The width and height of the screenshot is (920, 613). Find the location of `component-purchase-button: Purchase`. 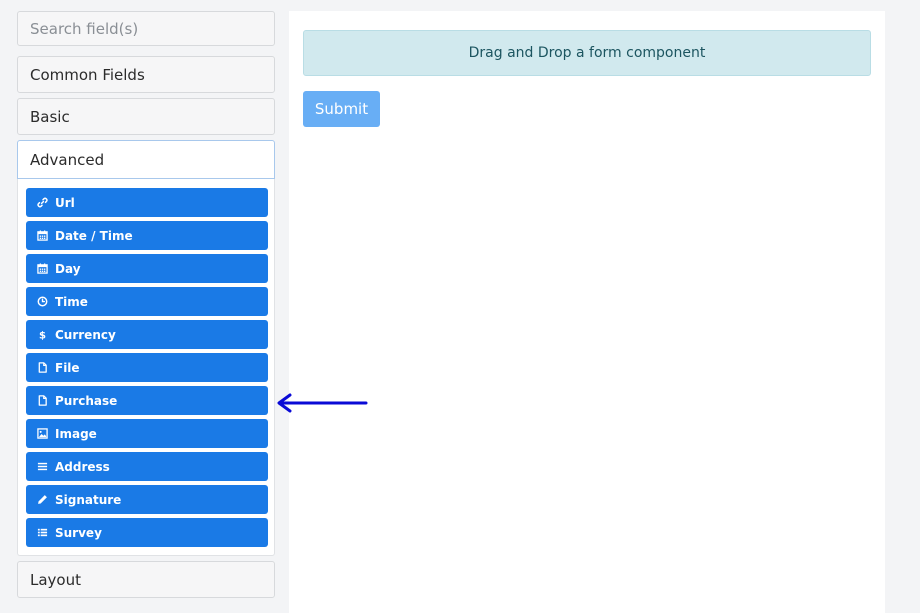

component-purchase-button: Purchase is located at coordinates (147, 400).